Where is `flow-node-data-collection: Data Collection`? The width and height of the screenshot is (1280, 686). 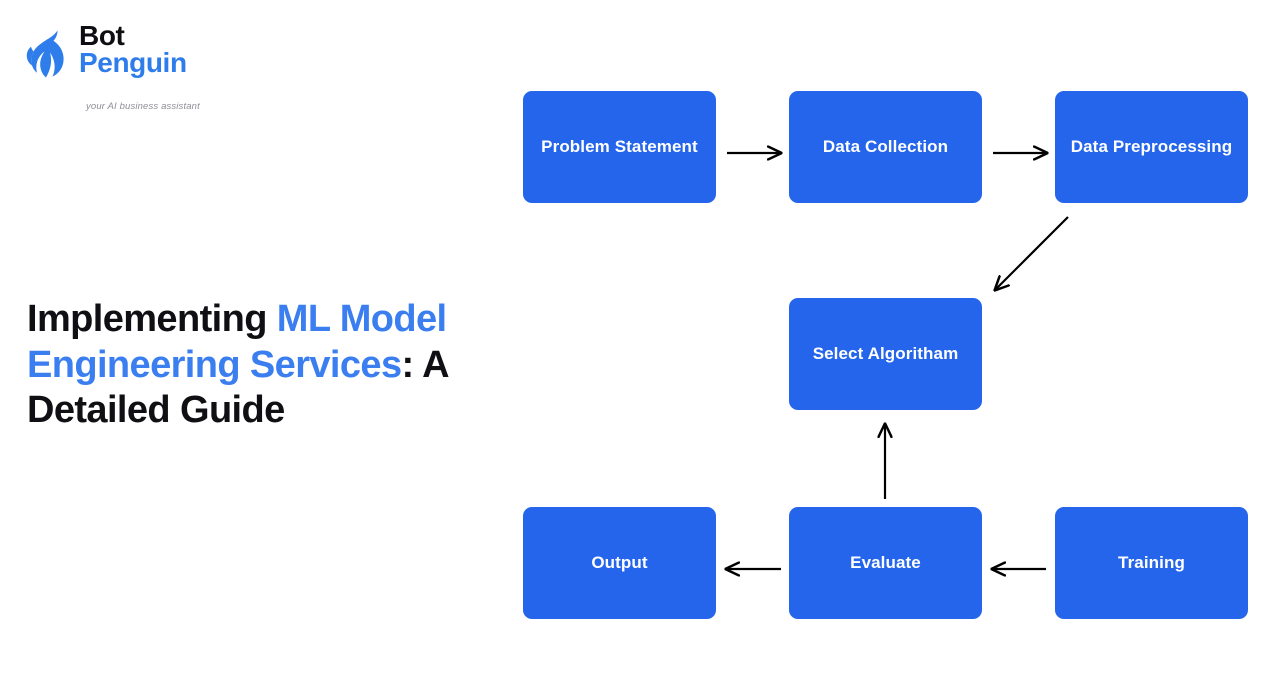
flow-node-data-collection: Data Collection is located at coordinates (885, 147).